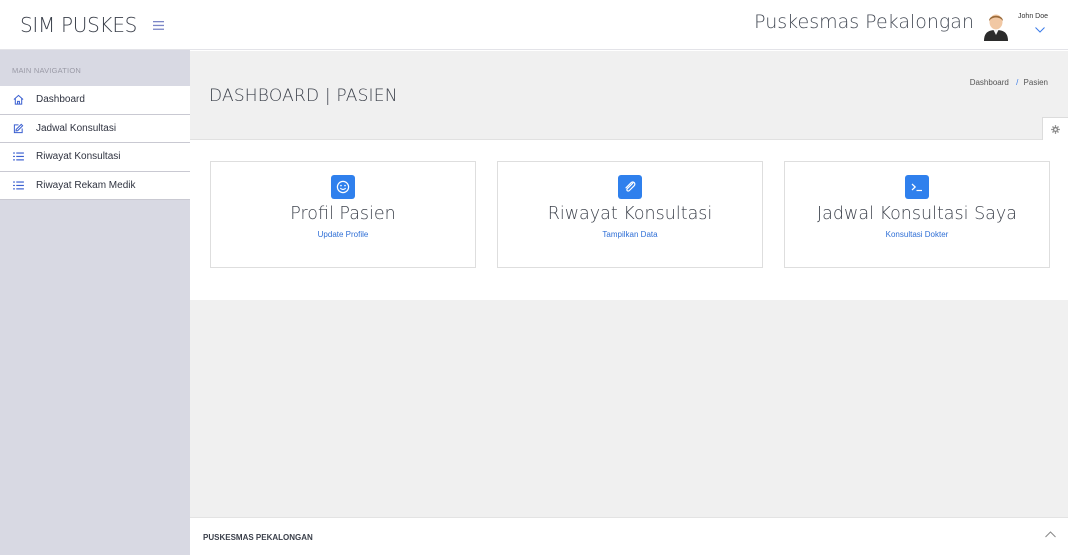 The width and height of the screenshot is (1068, 555). What do you see at coordinates (78, 157) in the screenshot?
I see `sidebar-item-label: Riwayat Konsultasi` at bounding box center [78, 157].